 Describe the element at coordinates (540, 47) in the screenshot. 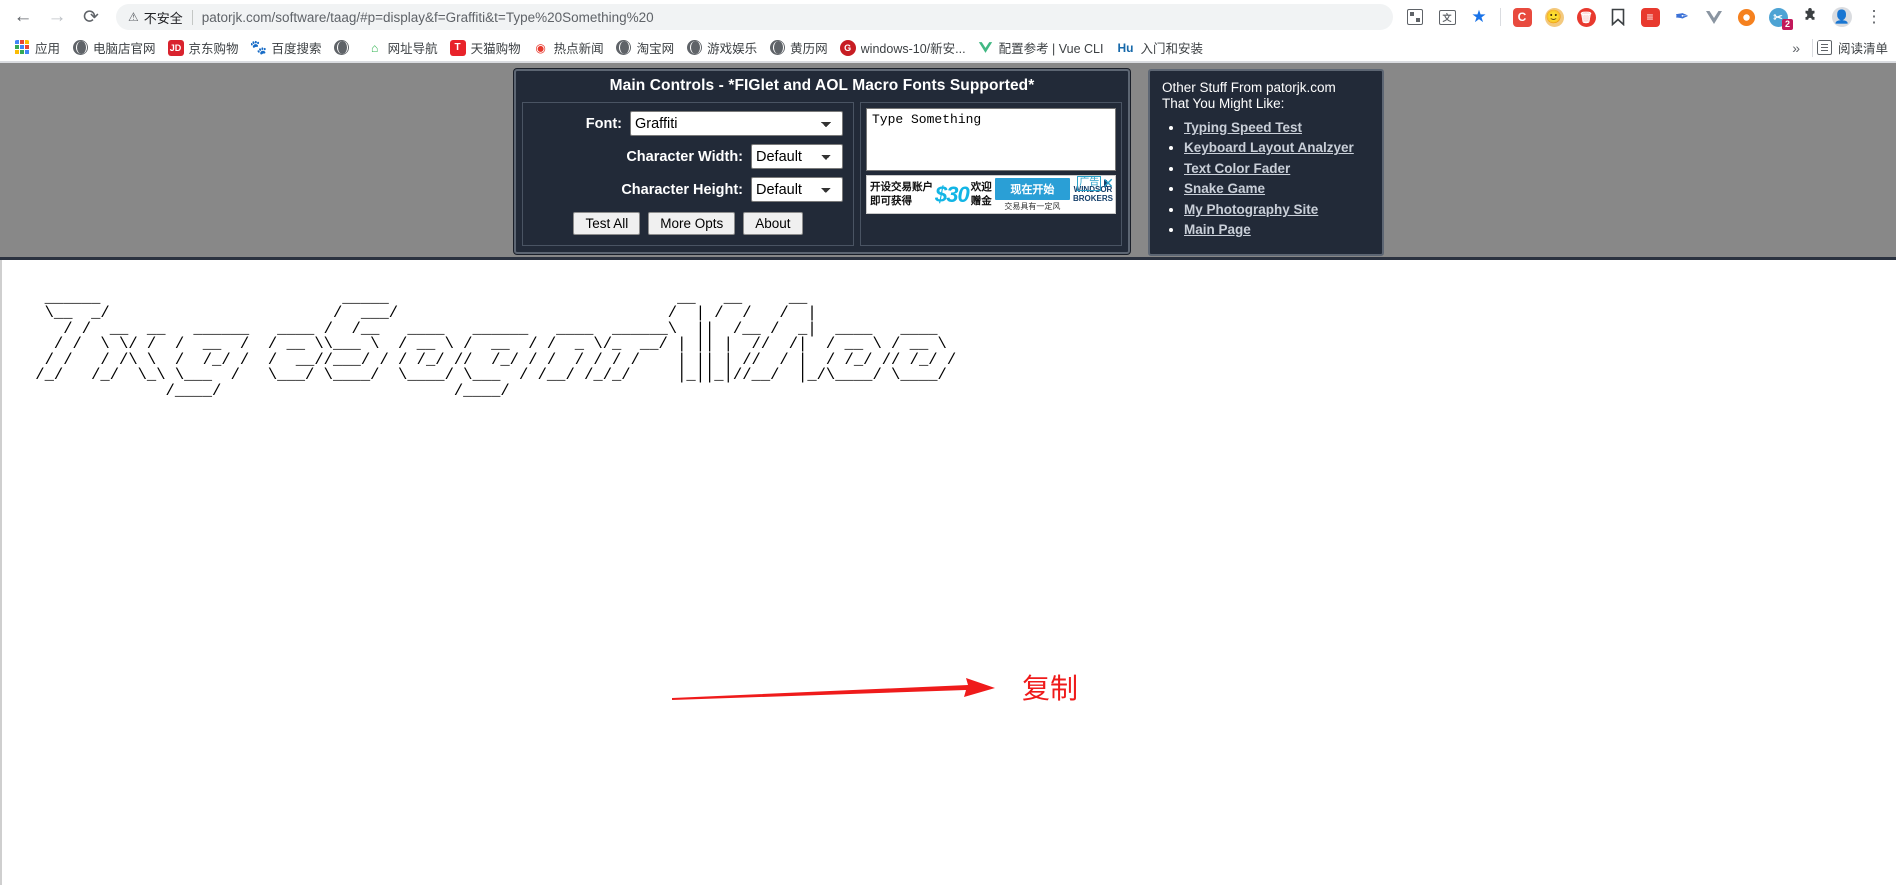

I see `news-flame-icon: ◉` at that location.